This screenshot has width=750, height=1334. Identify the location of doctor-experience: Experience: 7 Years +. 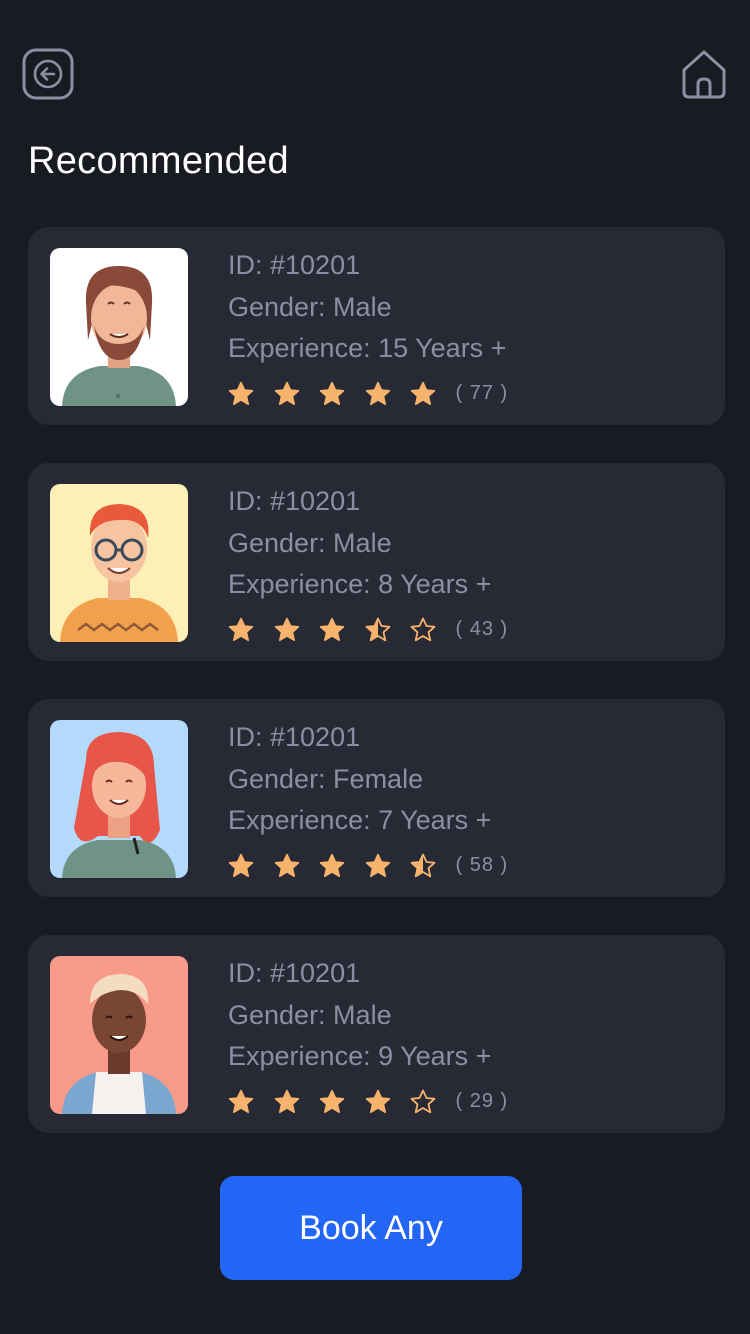
(360, 820).